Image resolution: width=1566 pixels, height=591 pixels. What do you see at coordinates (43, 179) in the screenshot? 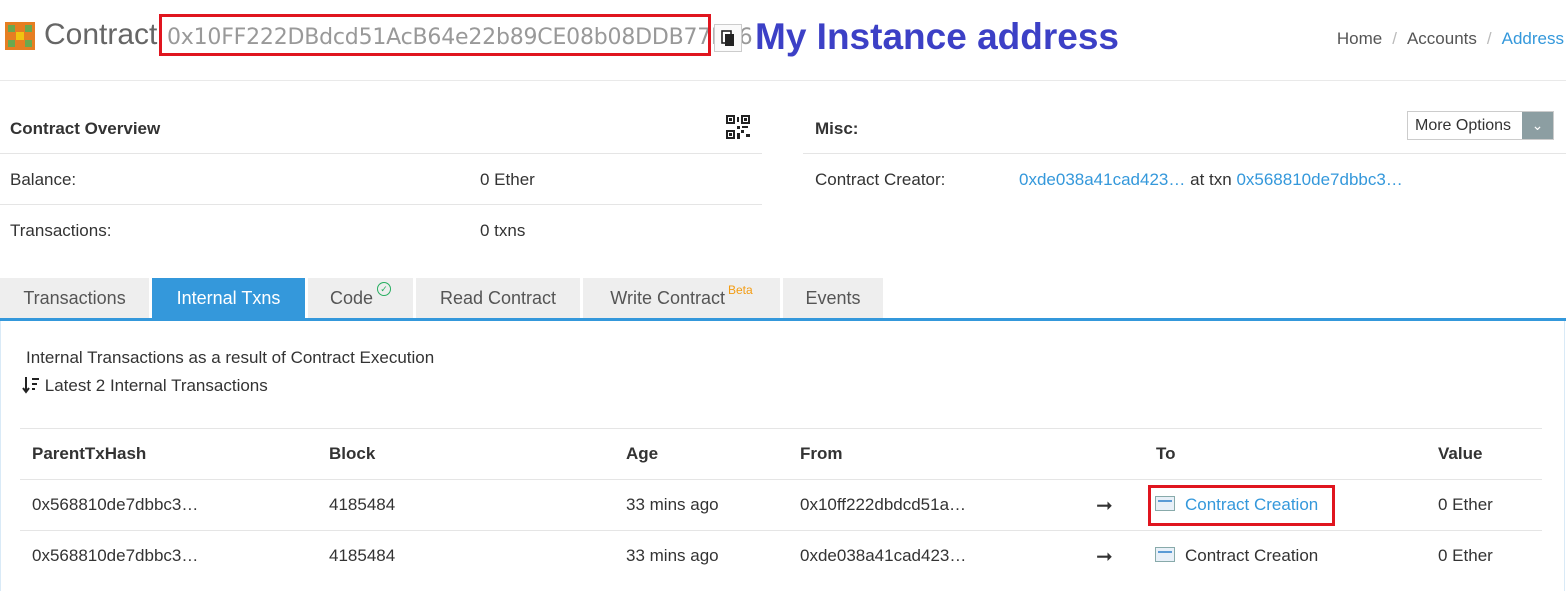
I see `balance-label: Balance:` at bounding box center [43, 179].